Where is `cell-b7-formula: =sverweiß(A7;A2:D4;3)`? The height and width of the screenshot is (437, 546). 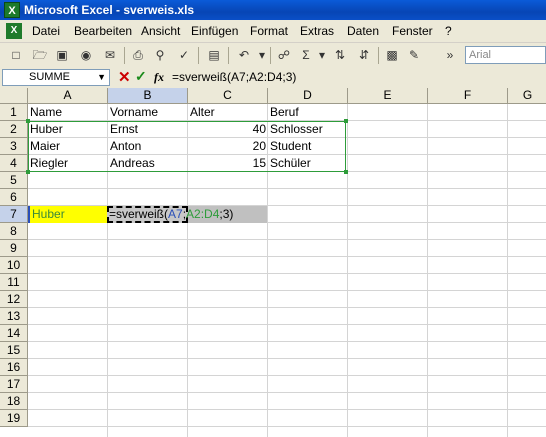
cell-b7-formula: =sverweiß(A7;A2:D4;3) is located at coordinates (171, 214).